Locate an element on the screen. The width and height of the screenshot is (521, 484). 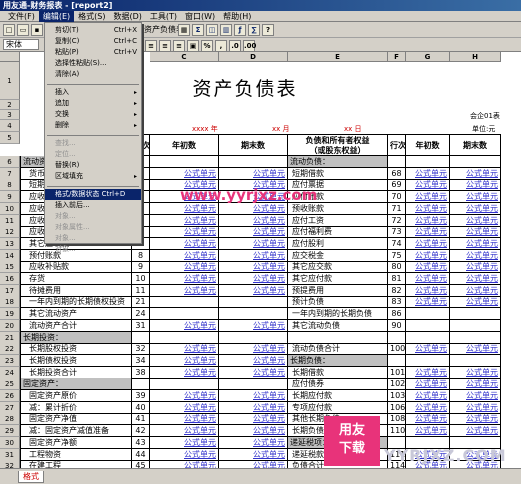
asset-begin-cell is located at coordinates (184, 384).